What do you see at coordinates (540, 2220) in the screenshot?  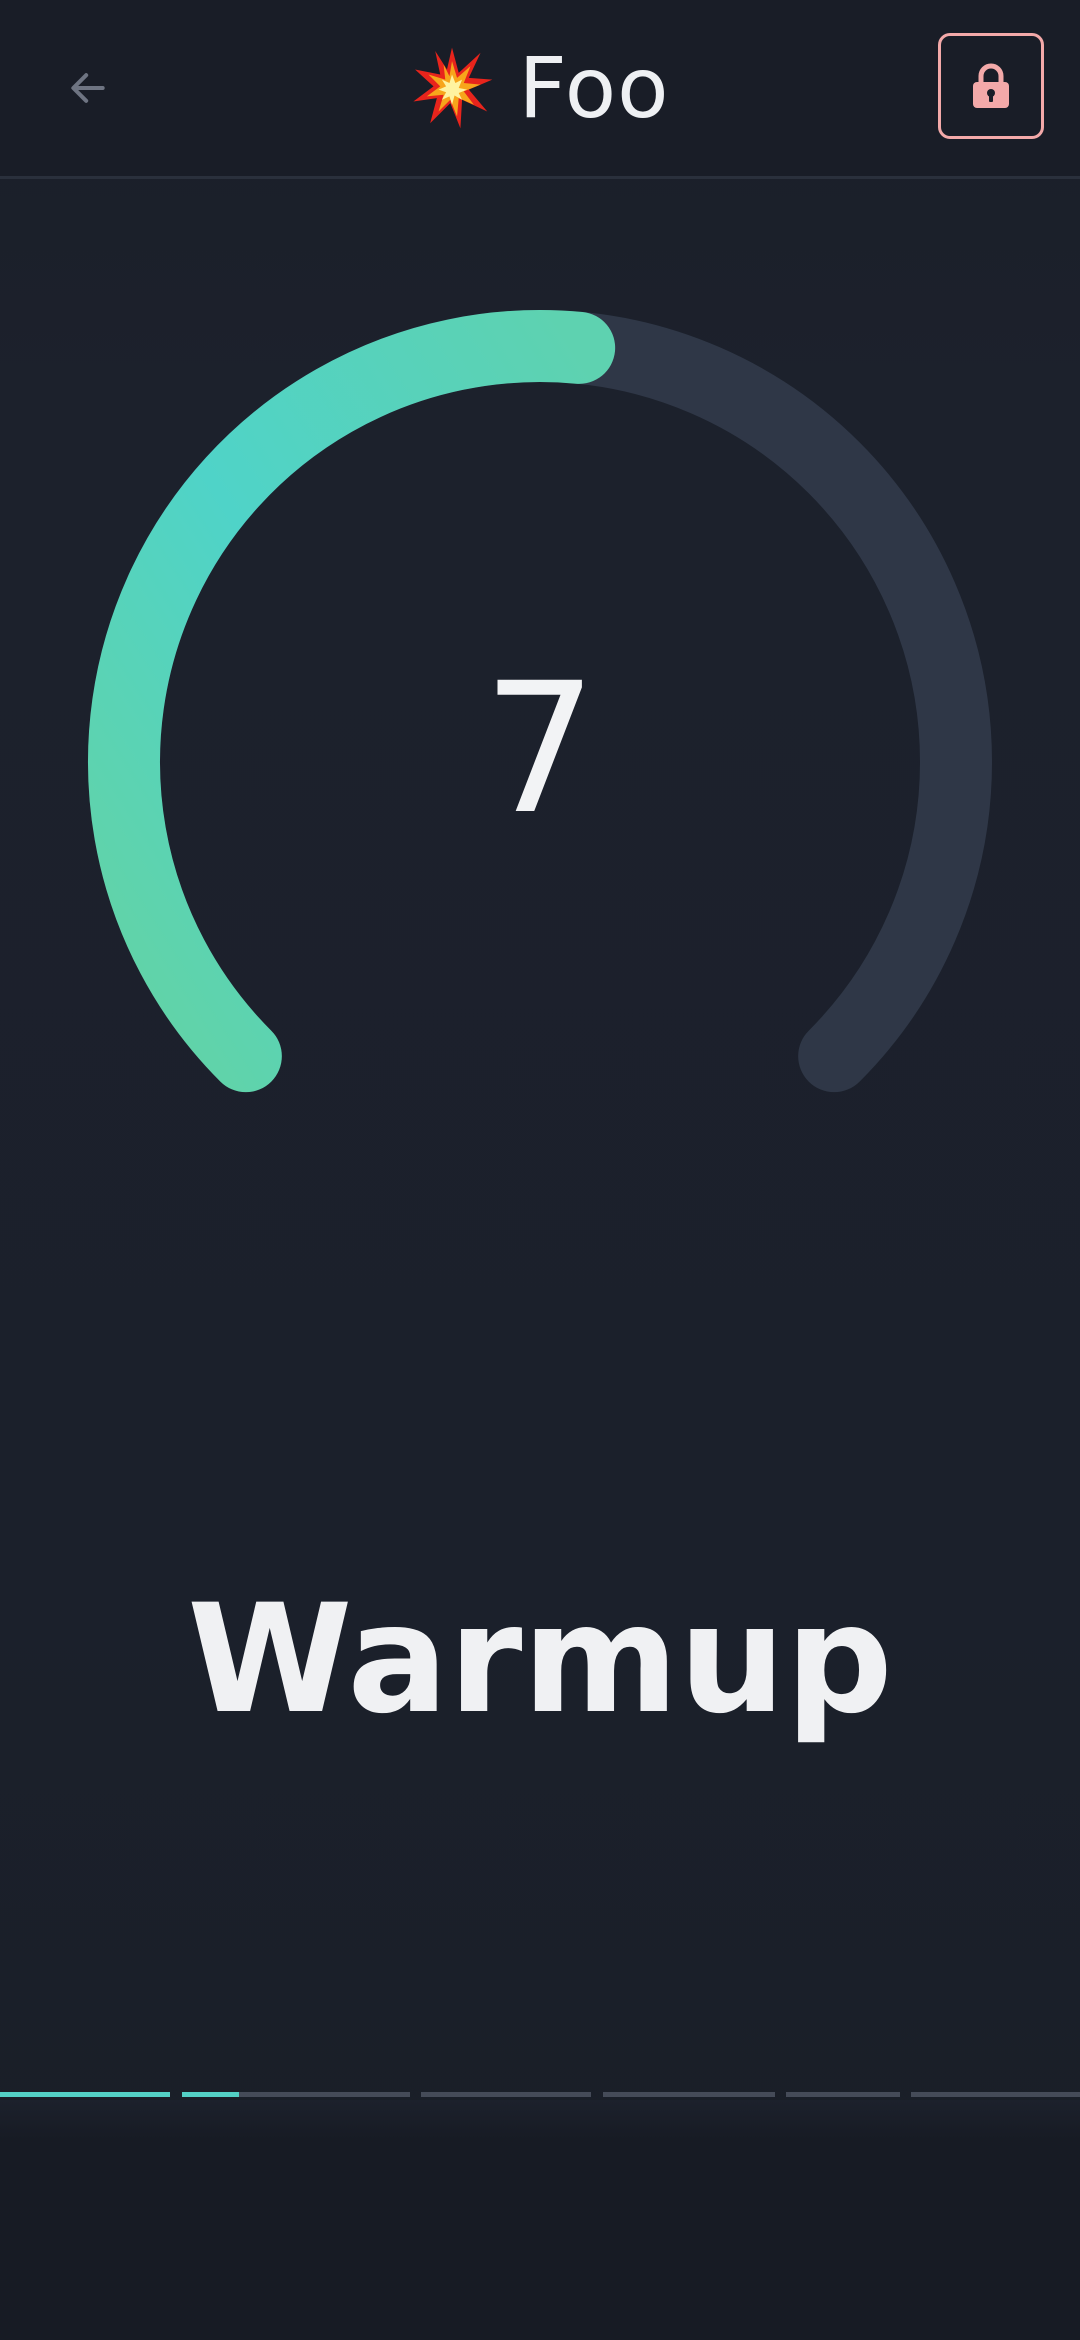 I see `bottom-panel` at bounding box center [540, 2220].